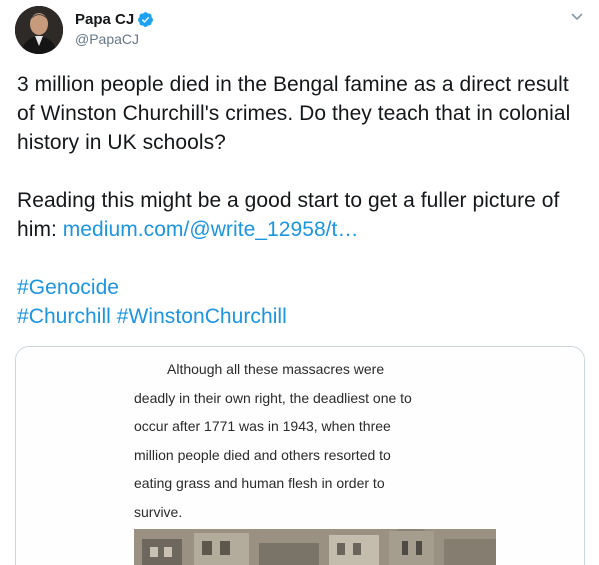 Image resolution: width=599 pixels, height=565 pixels. I want to click on archival-photo, so click(315, 547).